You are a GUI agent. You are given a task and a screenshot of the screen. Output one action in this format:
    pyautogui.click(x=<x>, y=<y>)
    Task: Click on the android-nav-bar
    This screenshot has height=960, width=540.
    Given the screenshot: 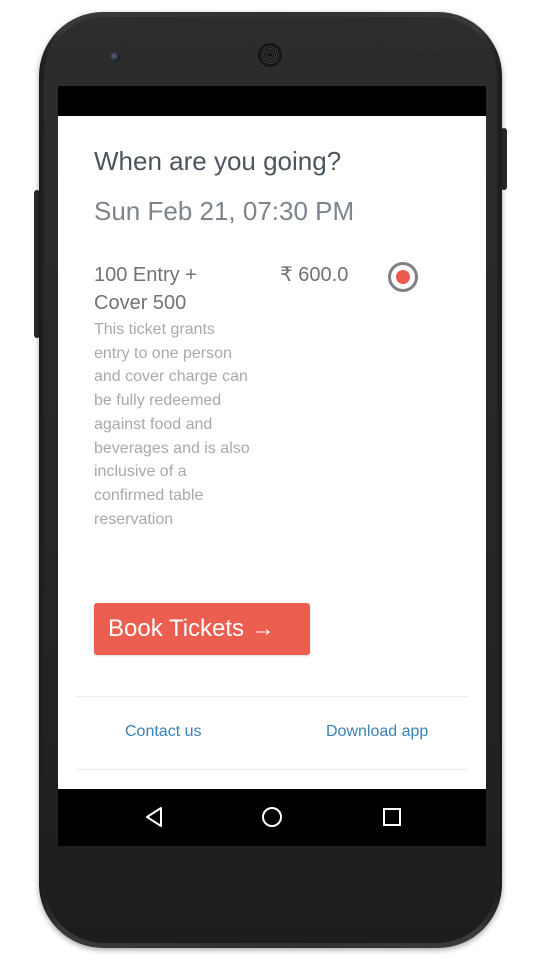 What is the action you would take?
    pyautogui.click(x=272, y=817)
    